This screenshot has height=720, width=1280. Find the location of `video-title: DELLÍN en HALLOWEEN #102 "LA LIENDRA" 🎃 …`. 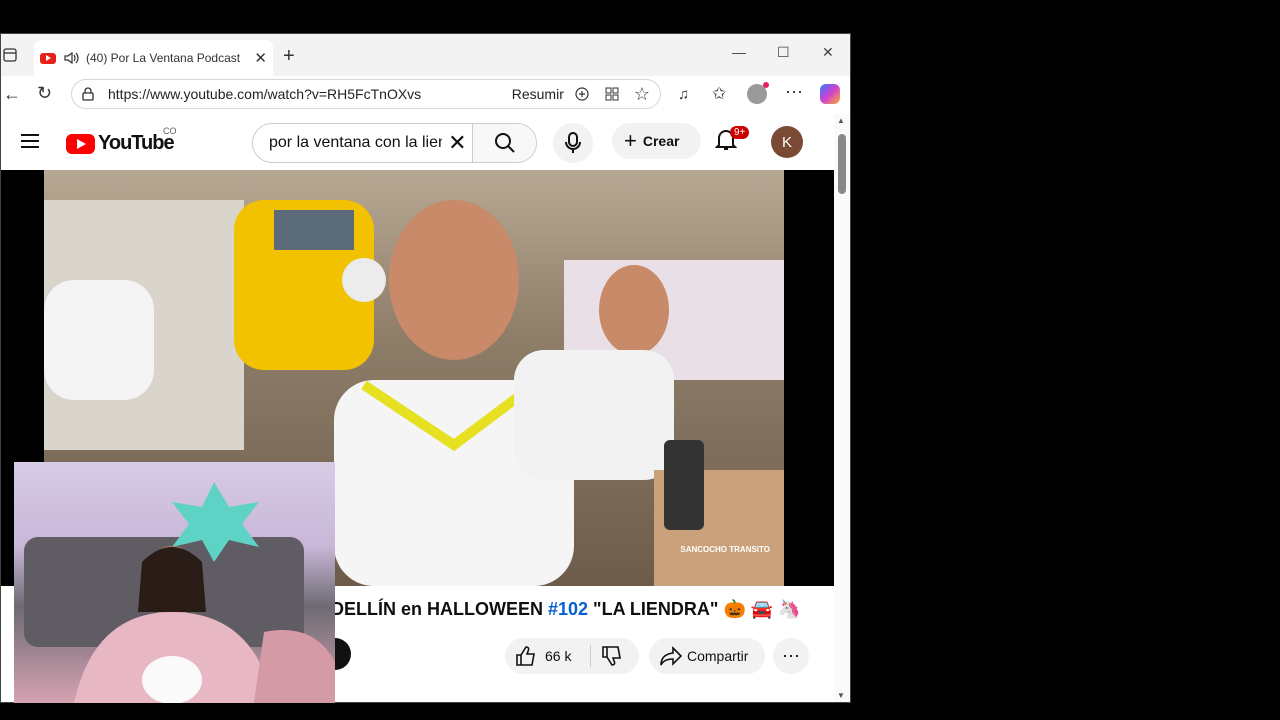

video-title: DELLÍN en HALLOWEEN #102 "LA LIENDRA" 🎃 … is located at coordinates (566, 609).